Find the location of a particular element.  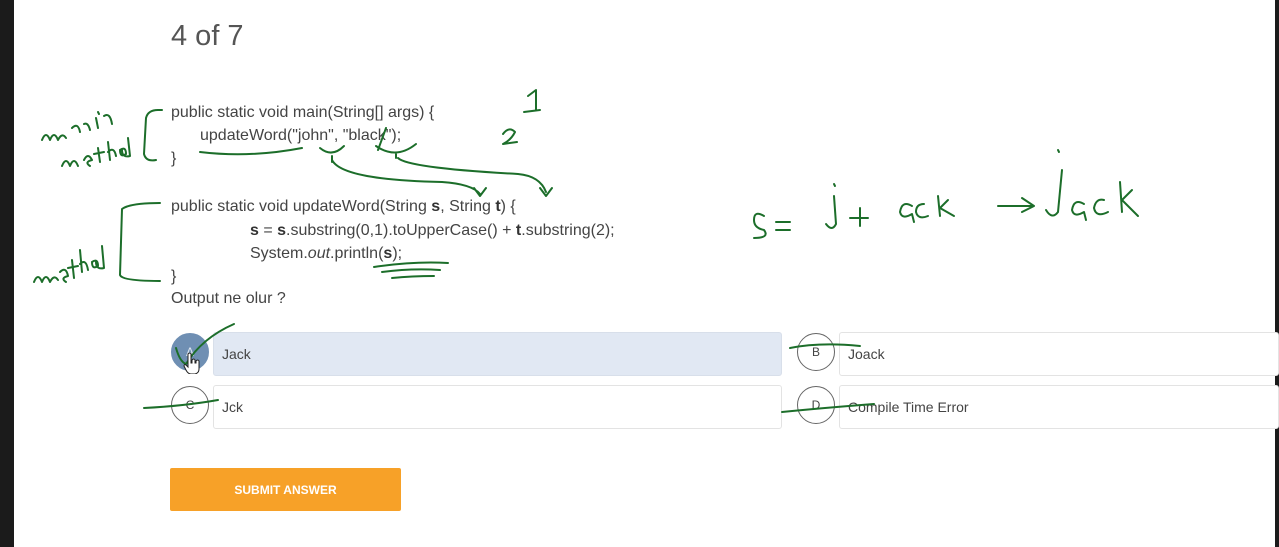

code-method-close: } is located at coordinates (174, 276).